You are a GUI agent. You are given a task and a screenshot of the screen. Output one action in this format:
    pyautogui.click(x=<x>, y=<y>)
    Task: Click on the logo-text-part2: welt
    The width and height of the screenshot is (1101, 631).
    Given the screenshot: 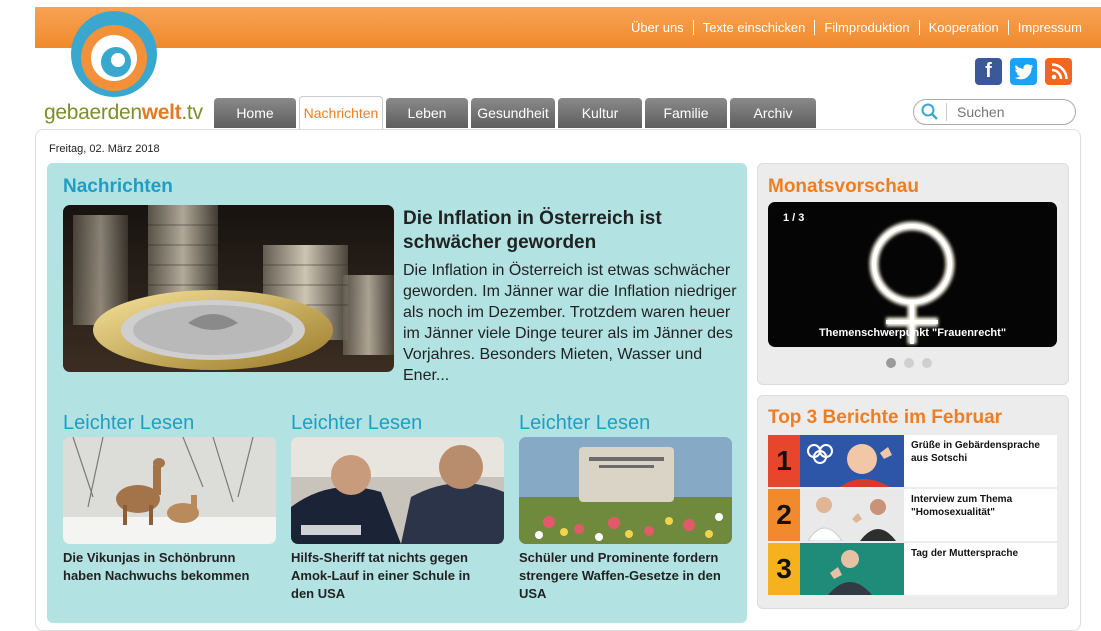 What is the action you would take?
    pyautogui.click(x=161, y=112)
    